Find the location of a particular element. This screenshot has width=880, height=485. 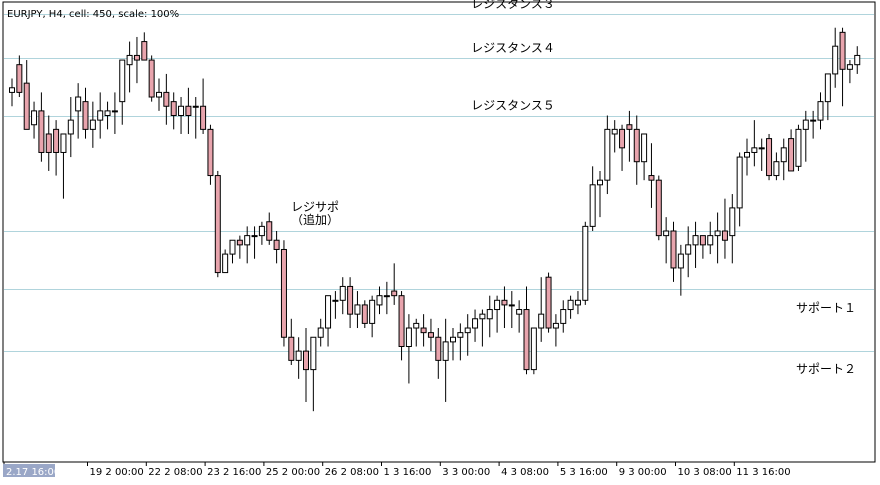

x-tick-label: 19 2 00:00 is located at coordinates (117, 472).